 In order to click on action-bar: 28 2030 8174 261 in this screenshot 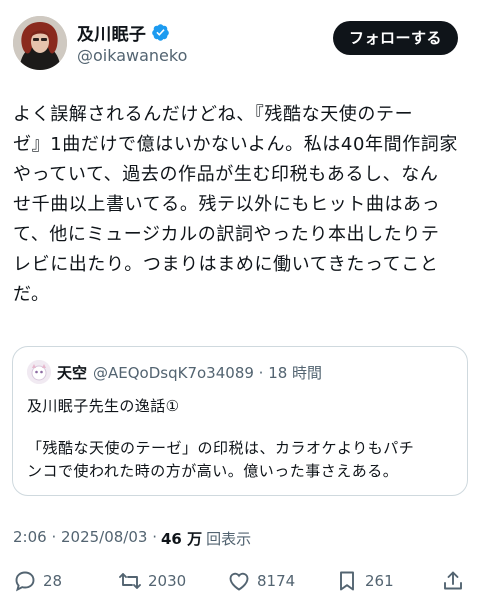, I will do `click(241, 581)`.